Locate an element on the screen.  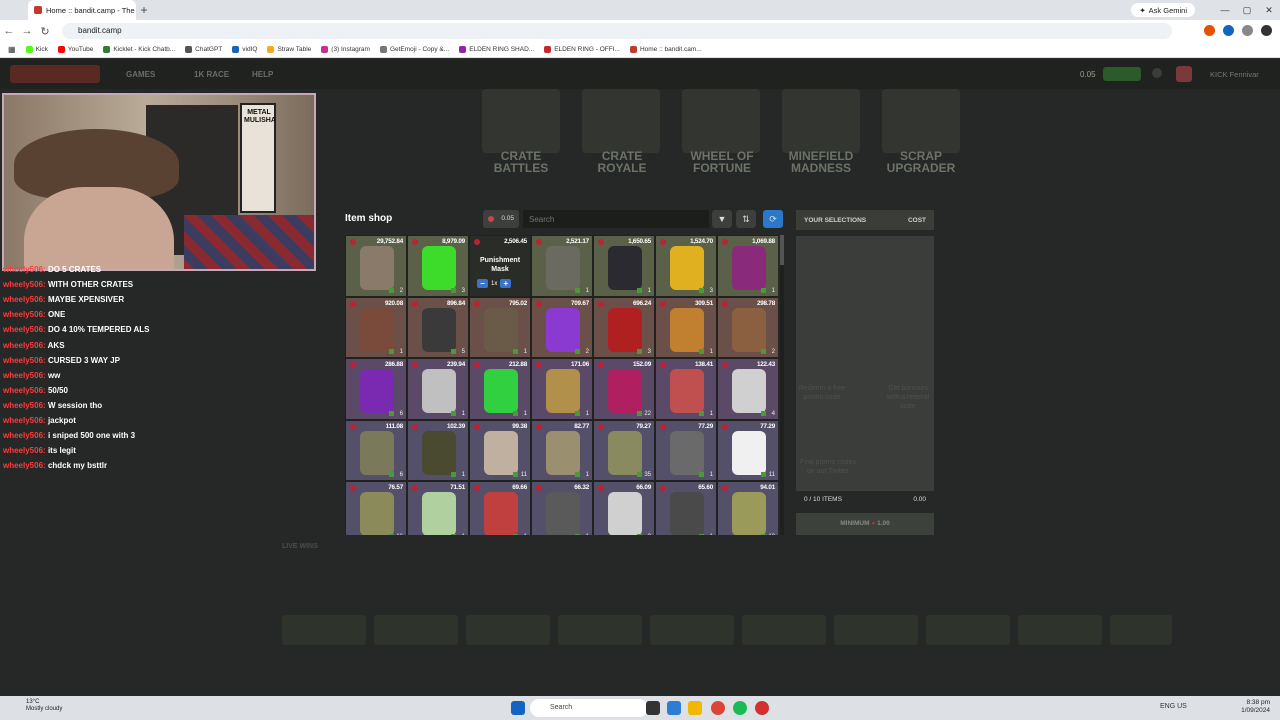
shop-item: 298.78 2 is located at coordinates (747, 327).